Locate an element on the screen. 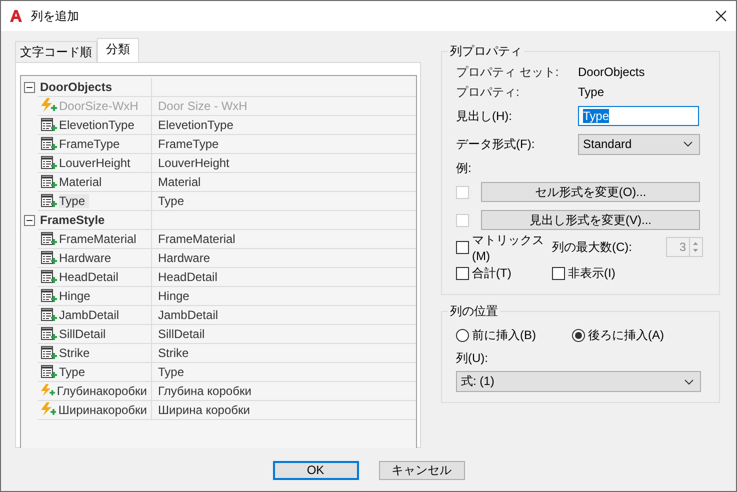  column-dropdown: 式: (1) is located at coordinates (578, 381).